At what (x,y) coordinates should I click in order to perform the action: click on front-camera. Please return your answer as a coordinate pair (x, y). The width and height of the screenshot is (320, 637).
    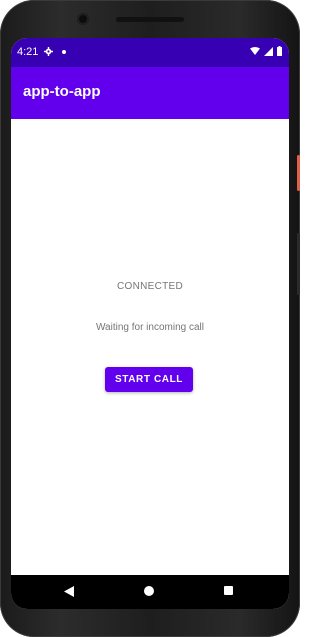
    Looking at the image, I should click on (83, 19).